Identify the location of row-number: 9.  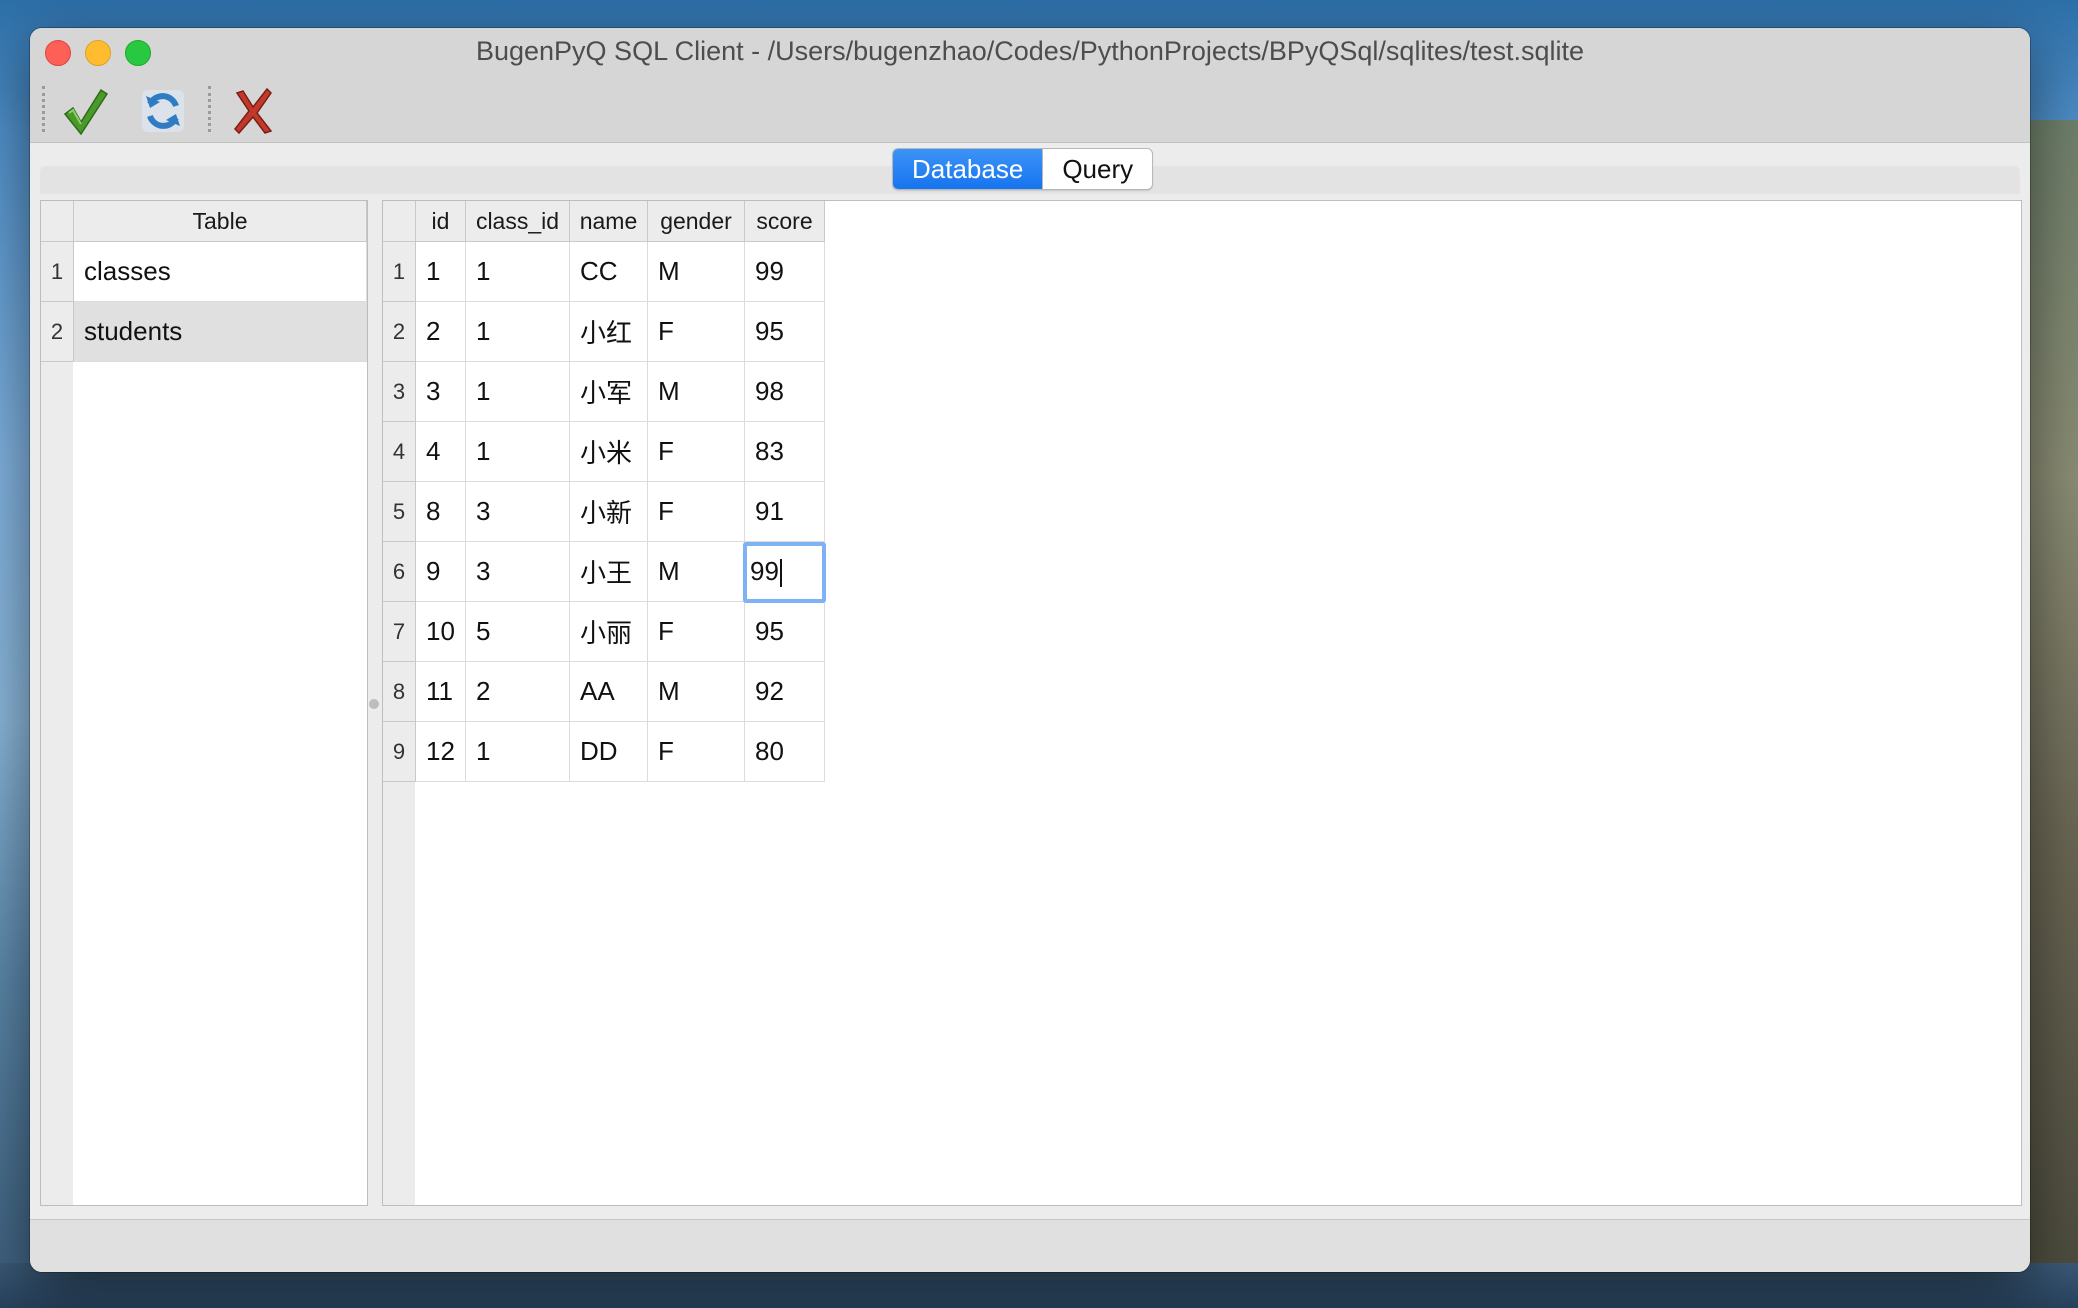
(399, 751).